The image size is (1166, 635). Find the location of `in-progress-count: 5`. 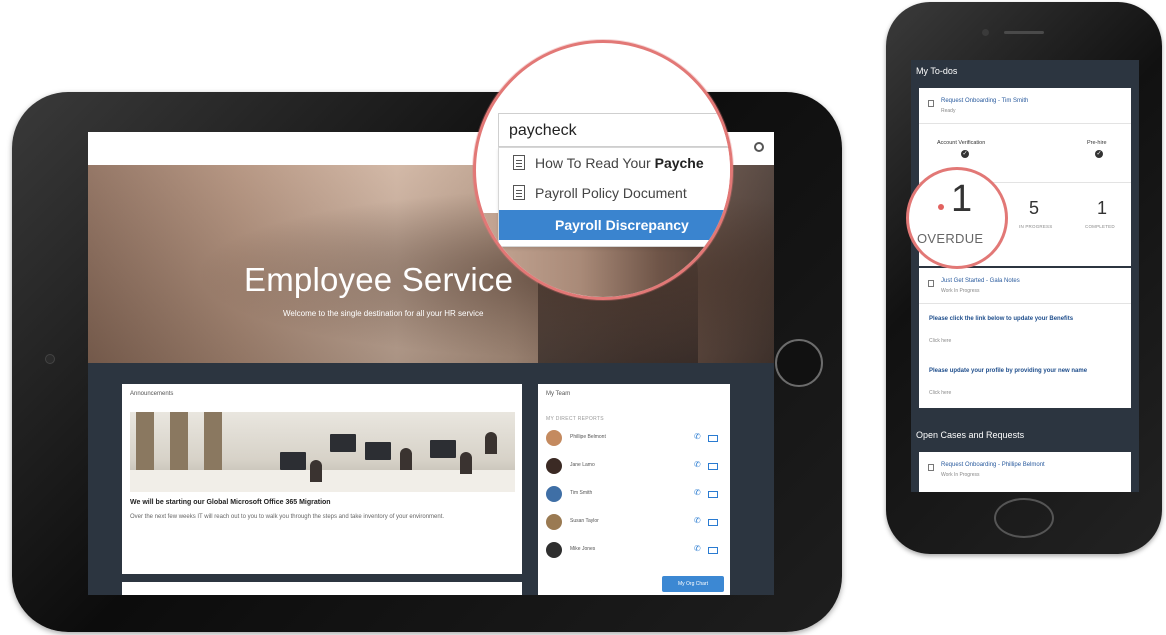

in-progress-count: 5 is located at coordinates (1034, 208).